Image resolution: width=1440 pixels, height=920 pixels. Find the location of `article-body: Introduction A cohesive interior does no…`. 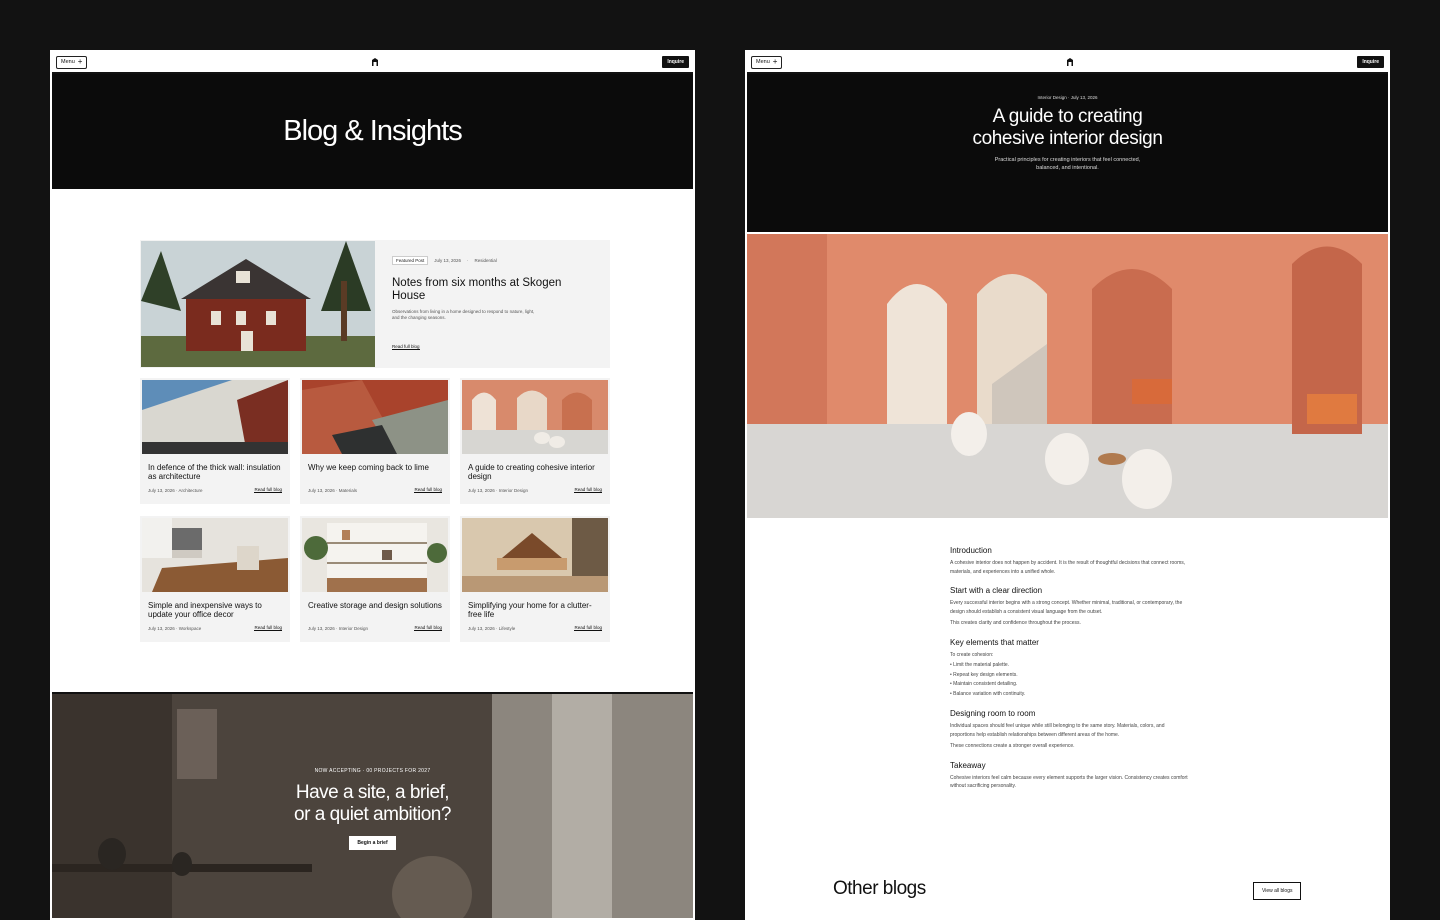

article-body: Introduction A cohesive interior does no… is located at coordinates (1070, 668).